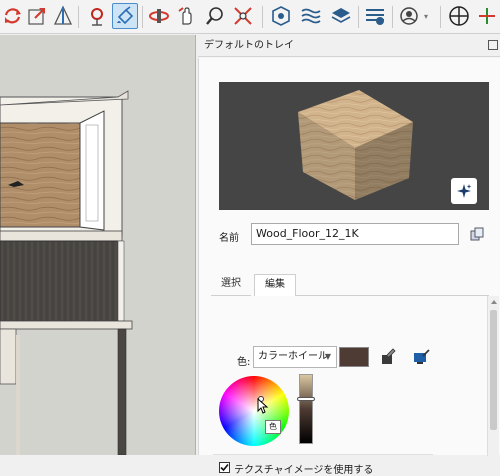  Describe the element at coordinates (159, 16) in the screenshot. I see `orbit-icon` at that location.